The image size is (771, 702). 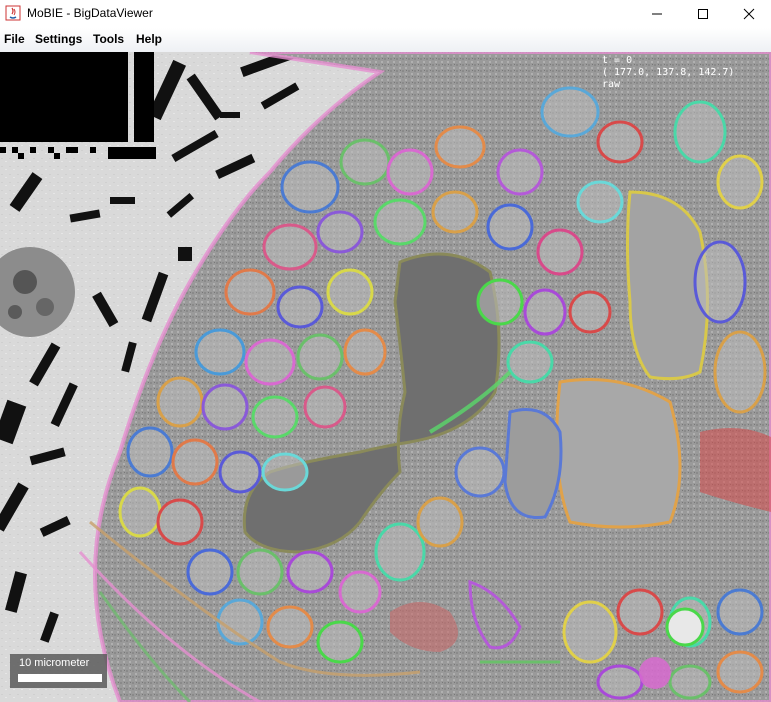 What do you see at coordinates (54, 663) in the screenshot?
I see `scale-bar-label: 10 micrometer` at bounding box center [54, 663].